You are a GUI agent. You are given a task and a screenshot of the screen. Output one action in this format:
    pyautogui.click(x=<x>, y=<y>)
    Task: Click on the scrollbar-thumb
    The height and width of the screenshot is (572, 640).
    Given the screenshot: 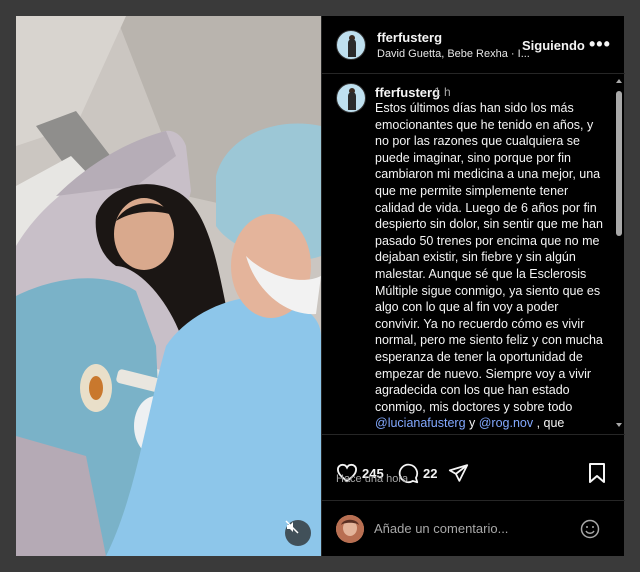 What is the action you would take?
    pyautogui.click(x=619, y=163)
    